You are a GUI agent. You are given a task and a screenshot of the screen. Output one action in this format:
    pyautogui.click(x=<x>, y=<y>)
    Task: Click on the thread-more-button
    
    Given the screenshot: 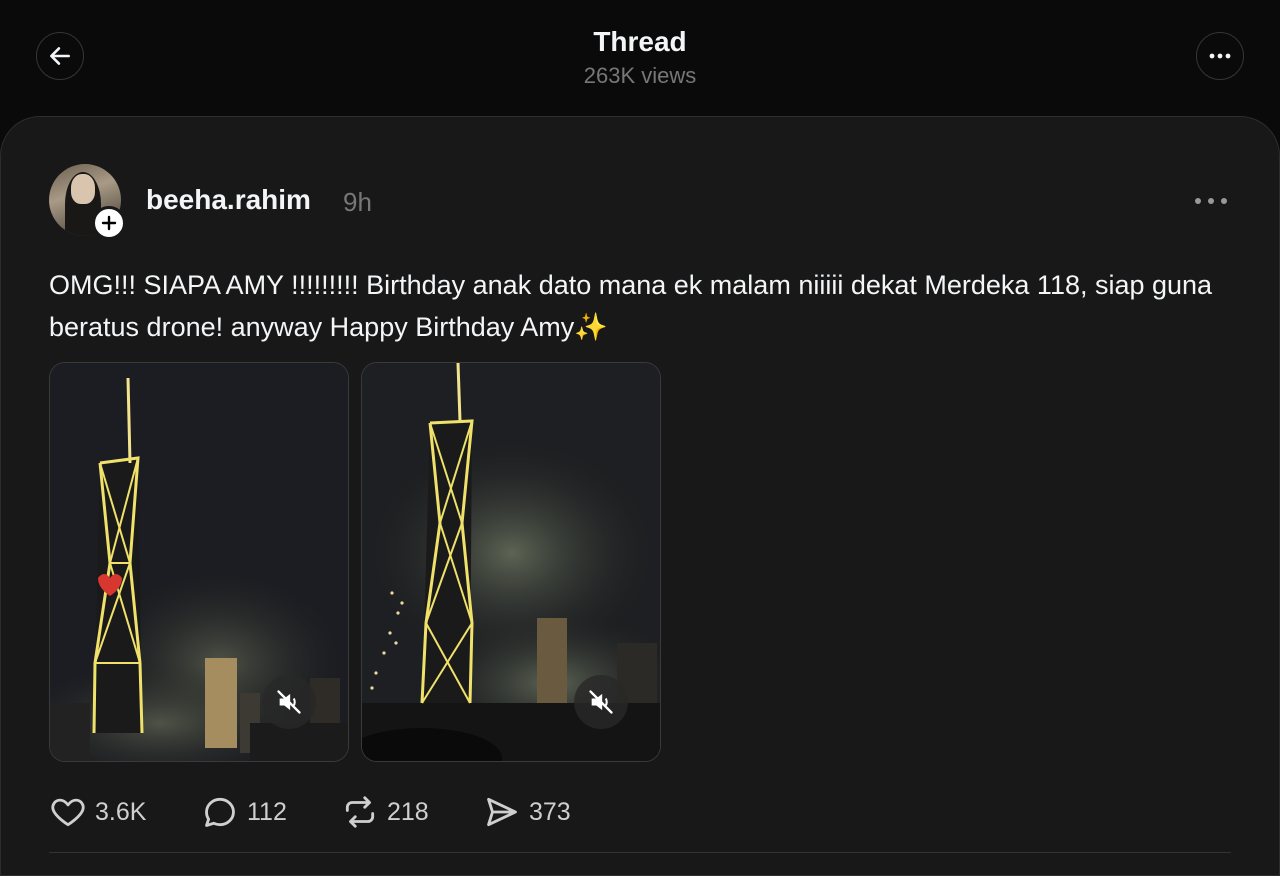 What is the action you would take?
    pyautogui.click(x=1220, y=56)
    